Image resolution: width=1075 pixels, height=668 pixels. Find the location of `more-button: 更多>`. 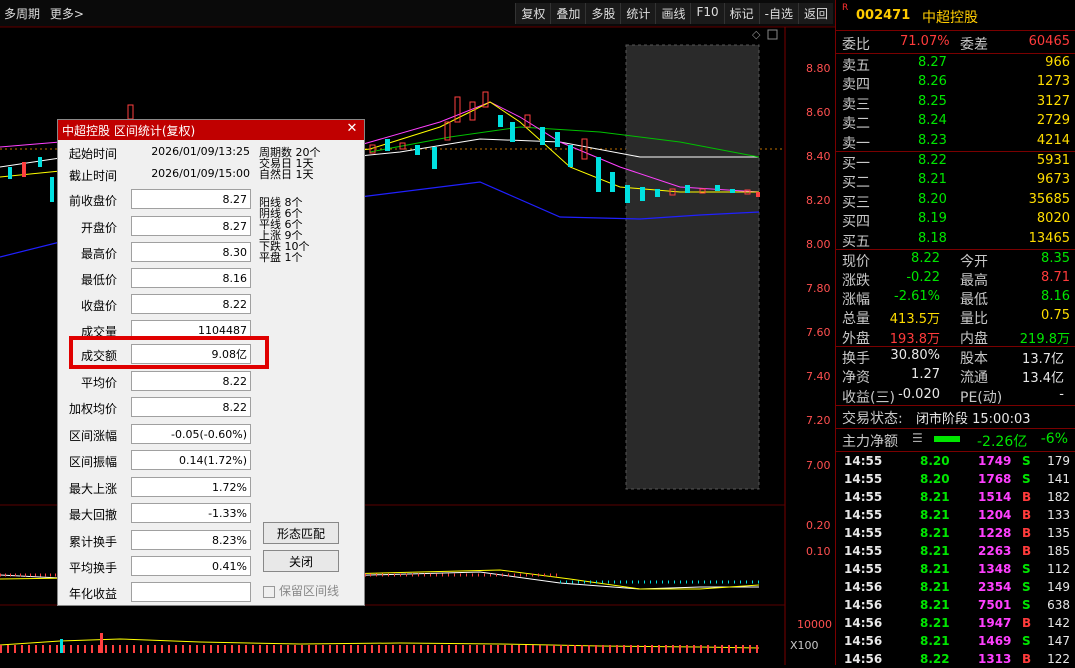

more-button: 更多> is located at coordinates (67, 14).